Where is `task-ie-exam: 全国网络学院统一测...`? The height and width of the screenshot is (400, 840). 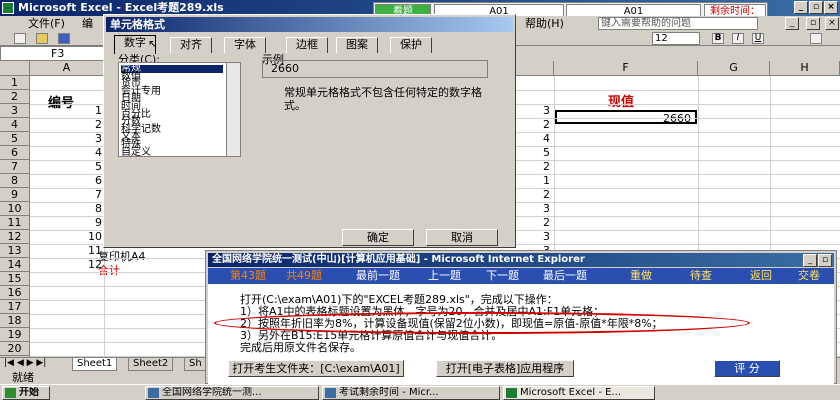 task-ie-exam: 全国网络学院统一测... is located at coordinates (232, 393).